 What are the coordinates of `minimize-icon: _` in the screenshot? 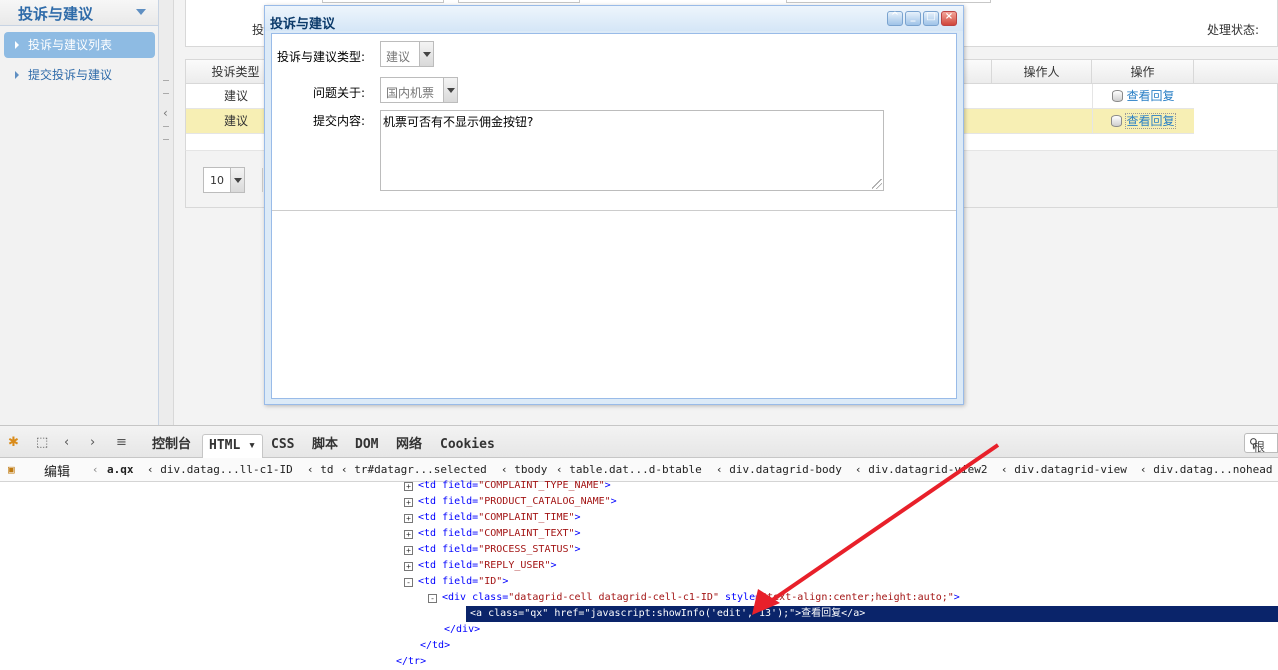 It's located at (913, 18).